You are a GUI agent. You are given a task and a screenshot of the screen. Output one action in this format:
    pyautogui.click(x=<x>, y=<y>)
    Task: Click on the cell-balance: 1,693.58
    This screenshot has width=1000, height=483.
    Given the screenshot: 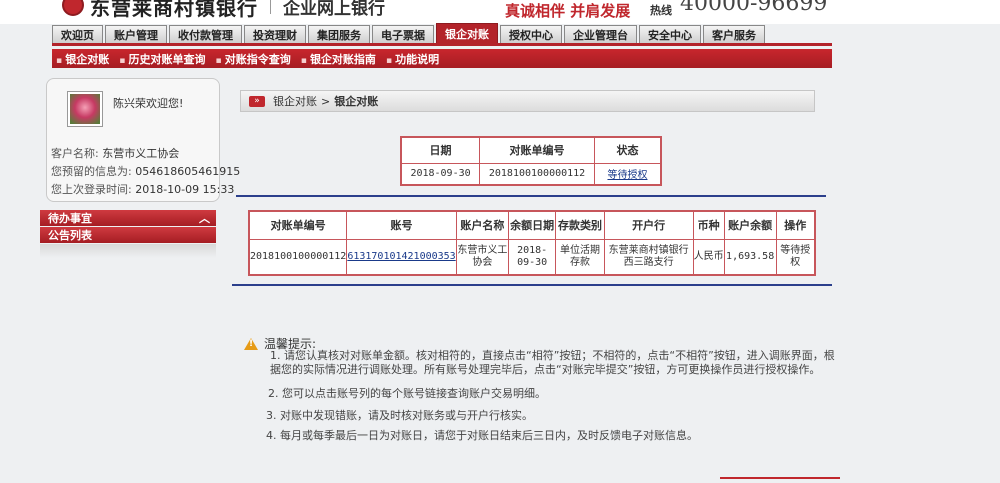 What is the action you would take?
    pyautogui.click(x=750, y=257)
    